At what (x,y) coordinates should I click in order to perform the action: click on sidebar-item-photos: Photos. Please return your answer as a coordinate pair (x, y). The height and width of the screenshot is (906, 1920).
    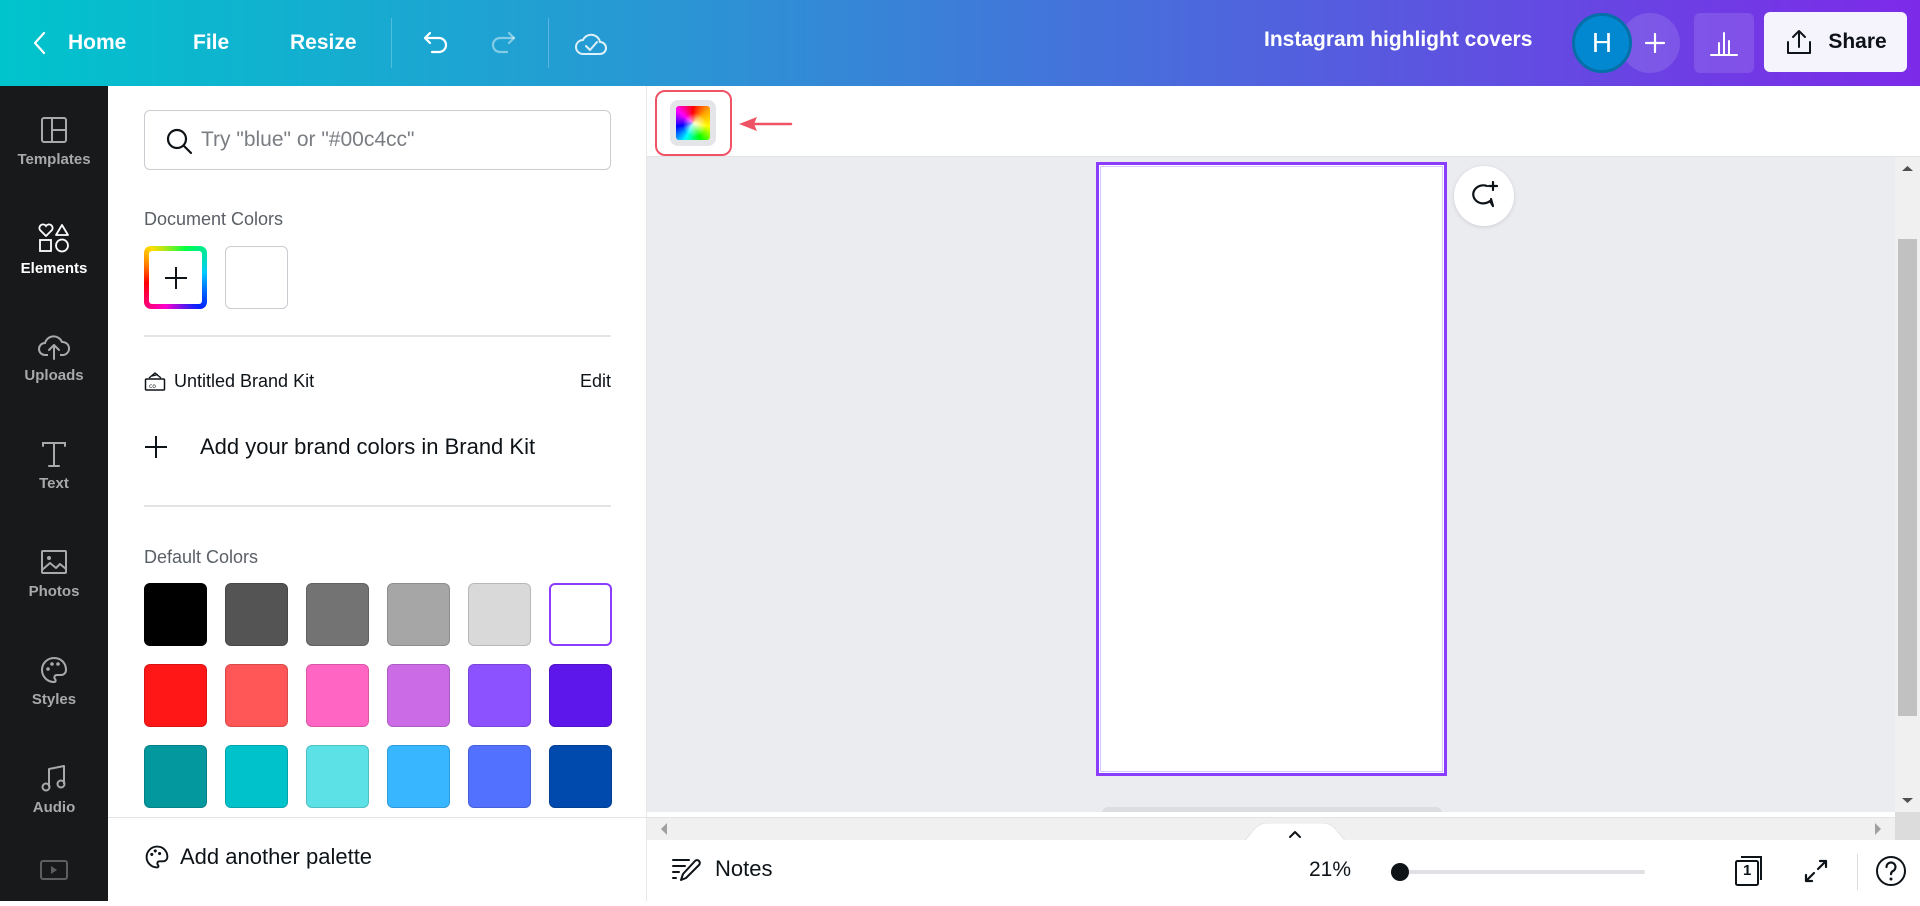
    Looking at the image, I should click on (54, 573).